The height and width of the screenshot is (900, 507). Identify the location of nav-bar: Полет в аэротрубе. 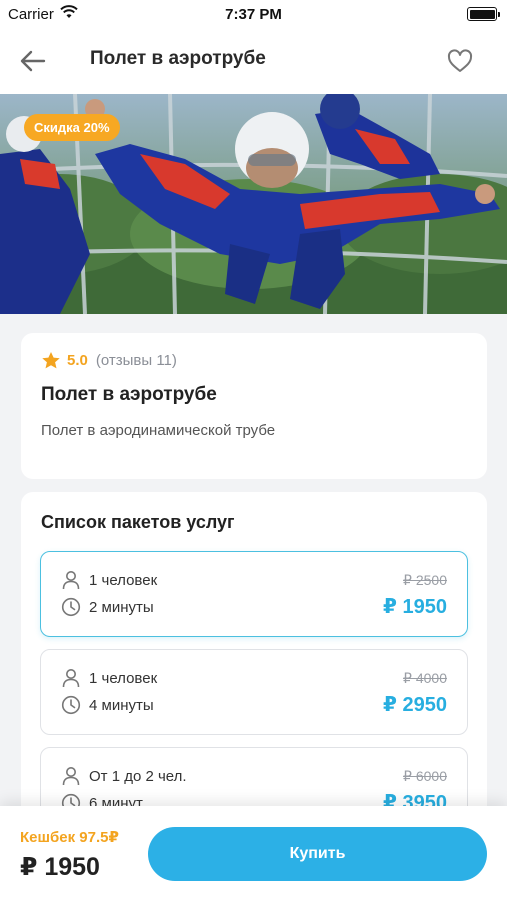
(253, 61).